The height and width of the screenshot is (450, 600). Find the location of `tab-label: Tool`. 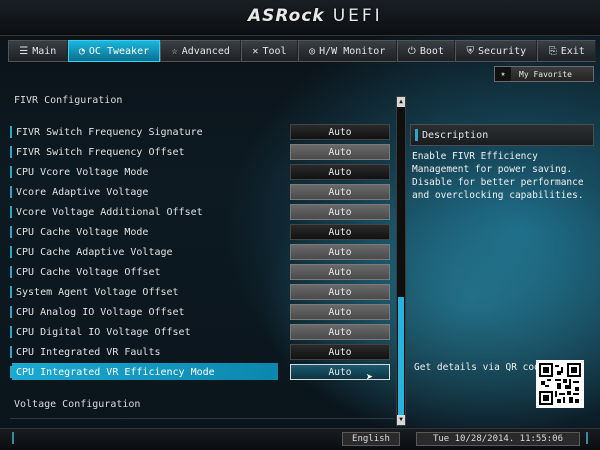

tab-label: Tool is located at coordinates (274, 51).